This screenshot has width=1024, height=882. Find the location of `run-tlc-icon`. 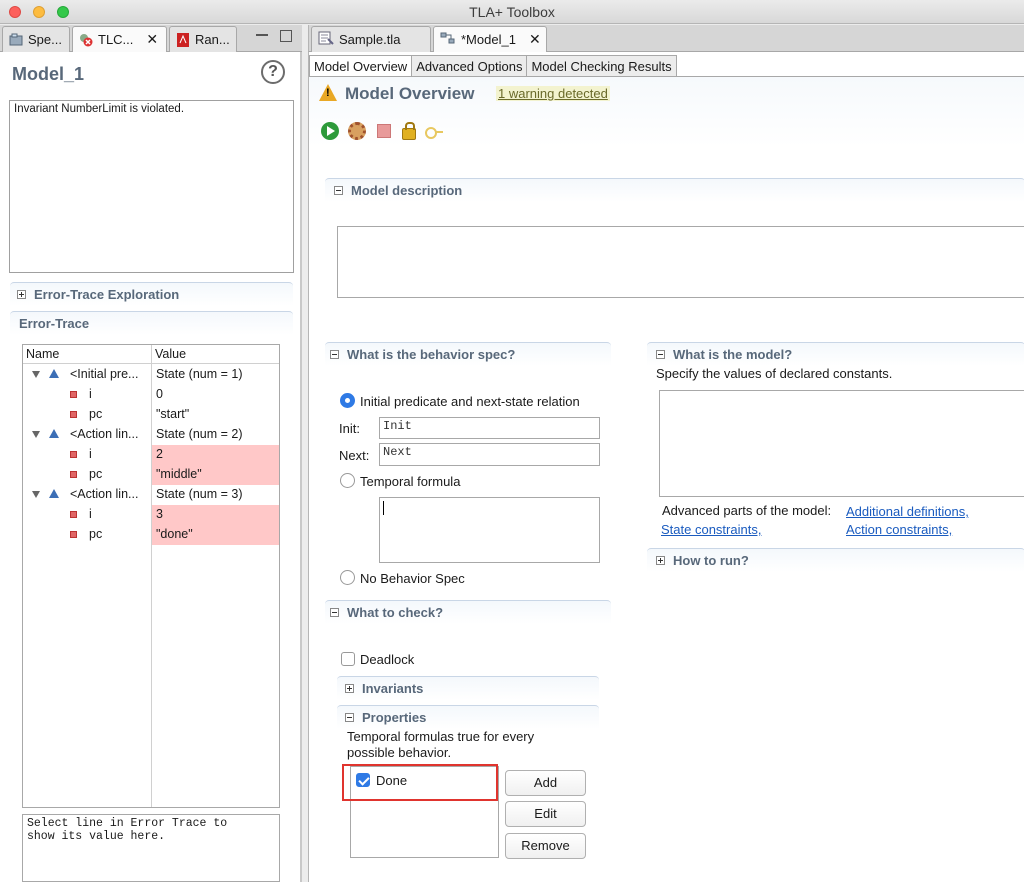

run-tlc-icon is located at coordinates (330, 131).